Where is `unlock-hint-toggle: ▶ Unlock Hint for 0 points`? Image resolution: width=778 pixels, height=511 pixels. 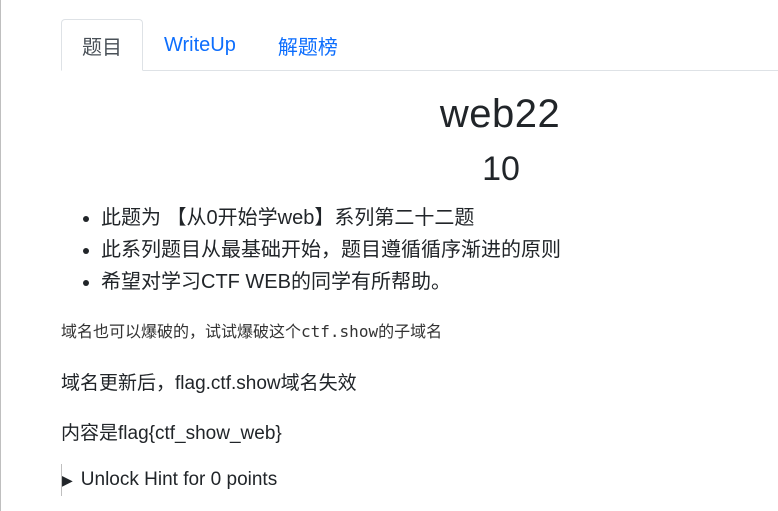
unlock-hint-toggle: ▶ Unlock Hint for 0 points is located at coordinates (169, 480).